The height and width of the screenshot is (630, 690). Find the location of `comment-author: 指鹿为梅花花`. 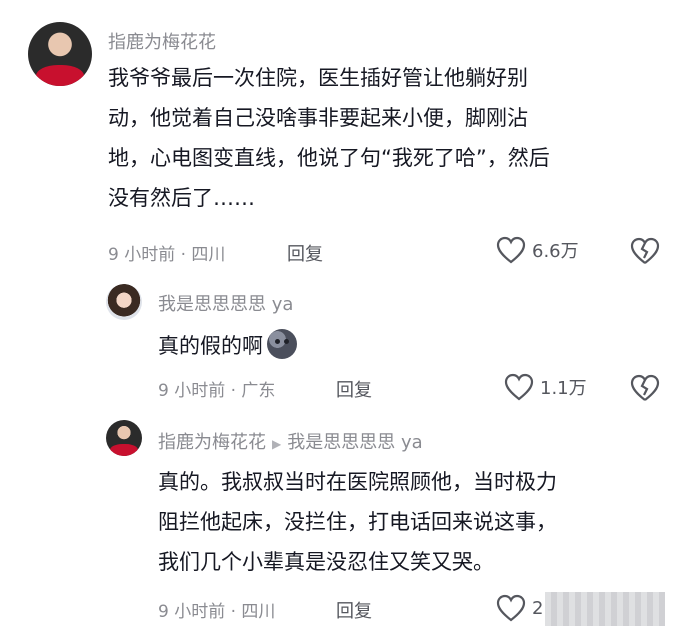

comment-author: 指鹿为梅花花 is located at coordinates (162, 41).